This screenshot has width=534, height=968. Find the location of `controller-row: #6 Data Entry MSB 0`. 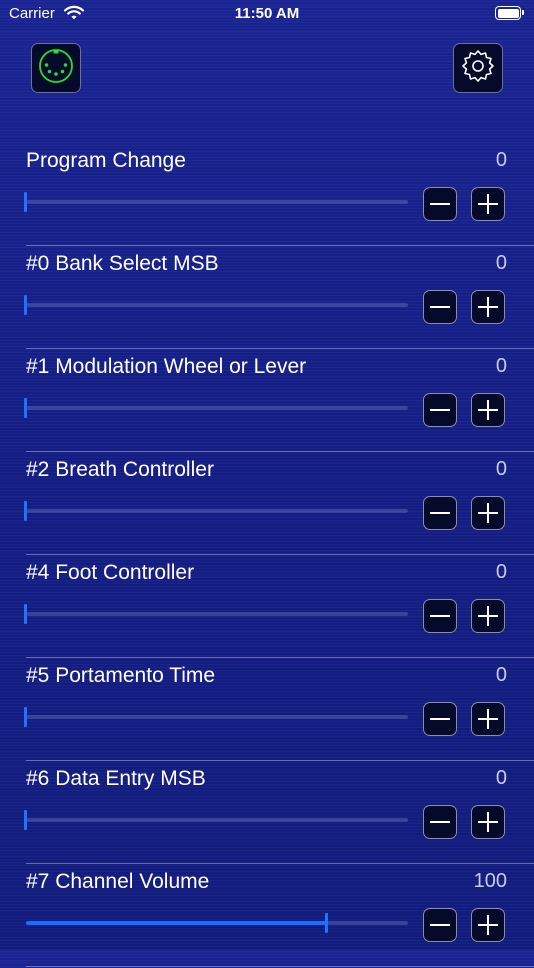

controller-row: #6 Data Entry MSB 0 is located at coordinates (267, 813).